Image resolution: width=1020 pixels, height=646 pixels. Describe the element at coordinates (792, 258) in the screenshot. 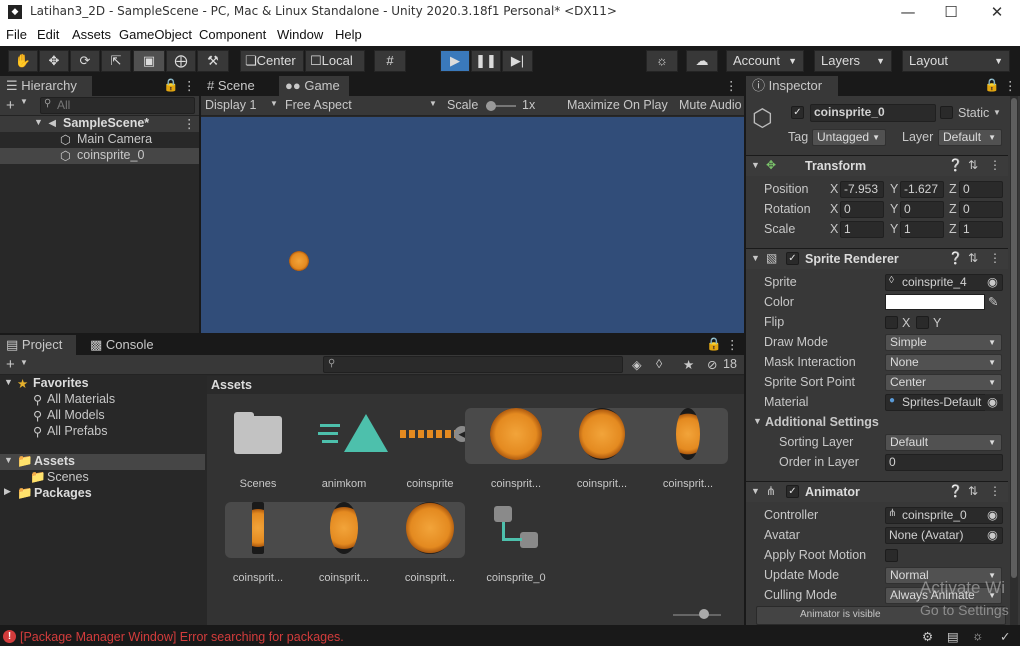

I see `sprite-renderer-enabled-checkbox: ✓` at that location.